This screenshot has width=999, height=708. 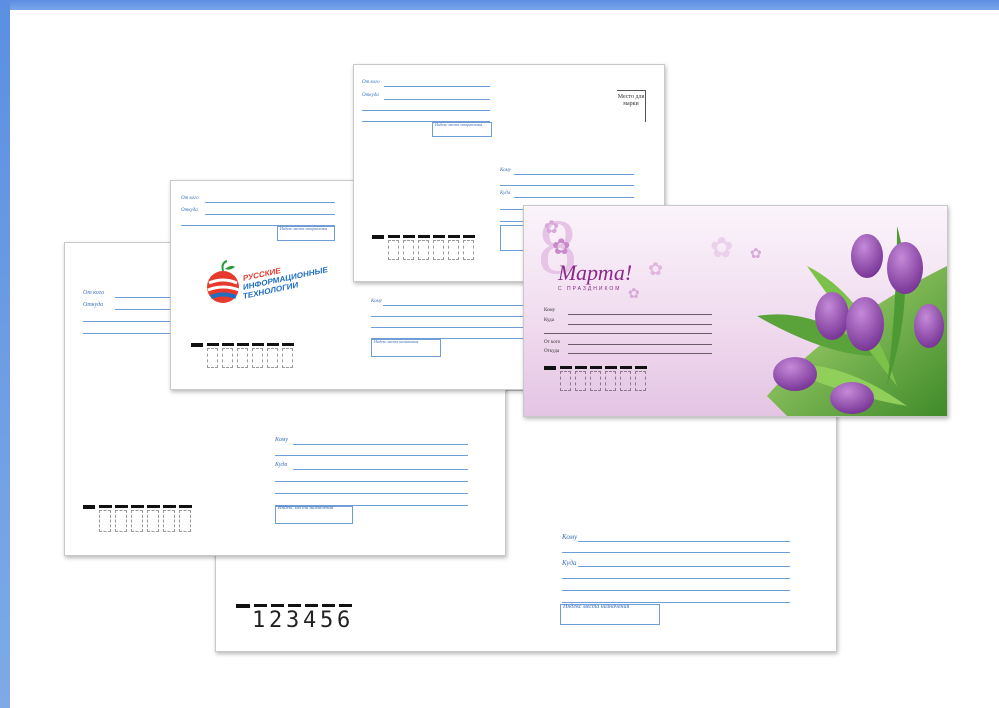 What do you see at coordinates (344, 620) in the screenshot?
I see `zip-digit-6: 6` at bounding box center [344, 620].